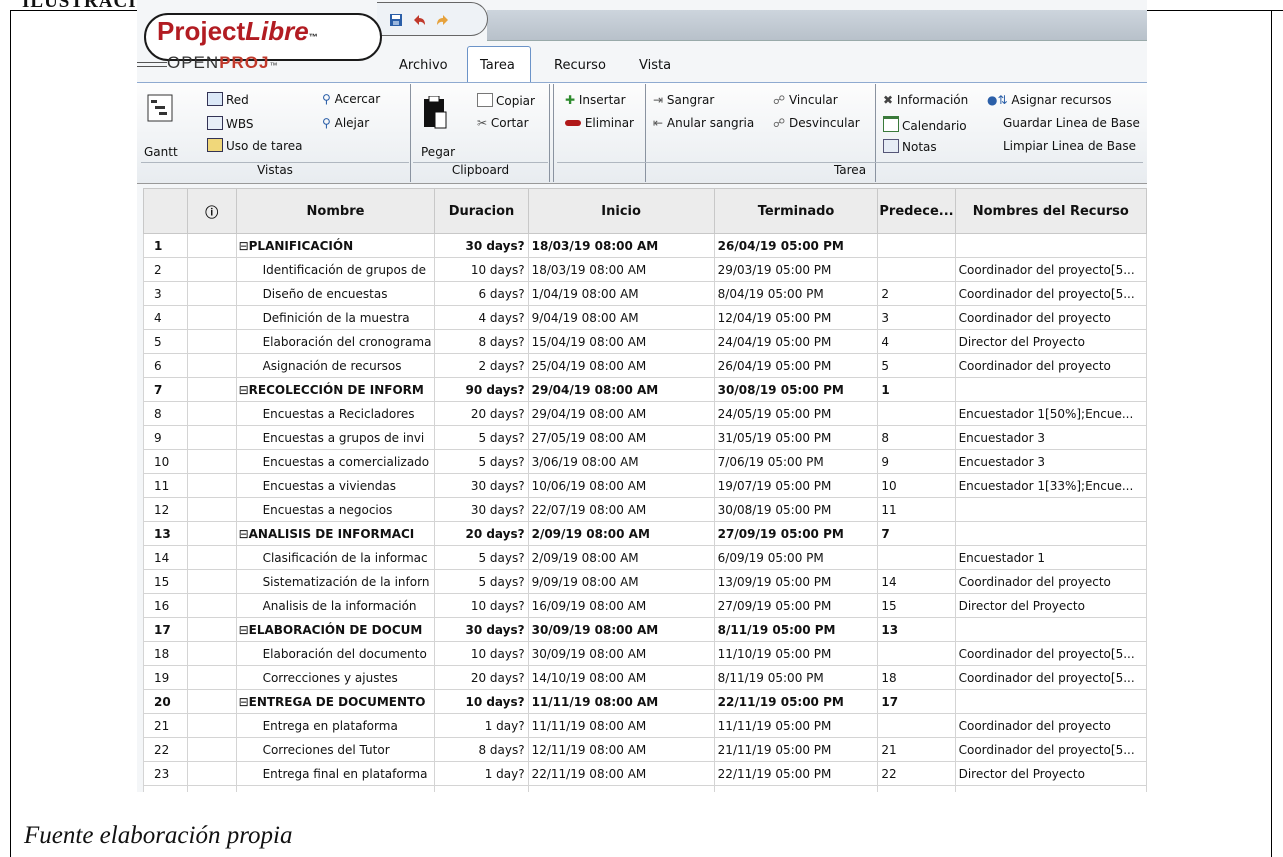  What do you see at coordinates (621, 653) in the screenshot?
I see `task-start: 30/09/19 08:00 AM` at bounding box center [621, 653].